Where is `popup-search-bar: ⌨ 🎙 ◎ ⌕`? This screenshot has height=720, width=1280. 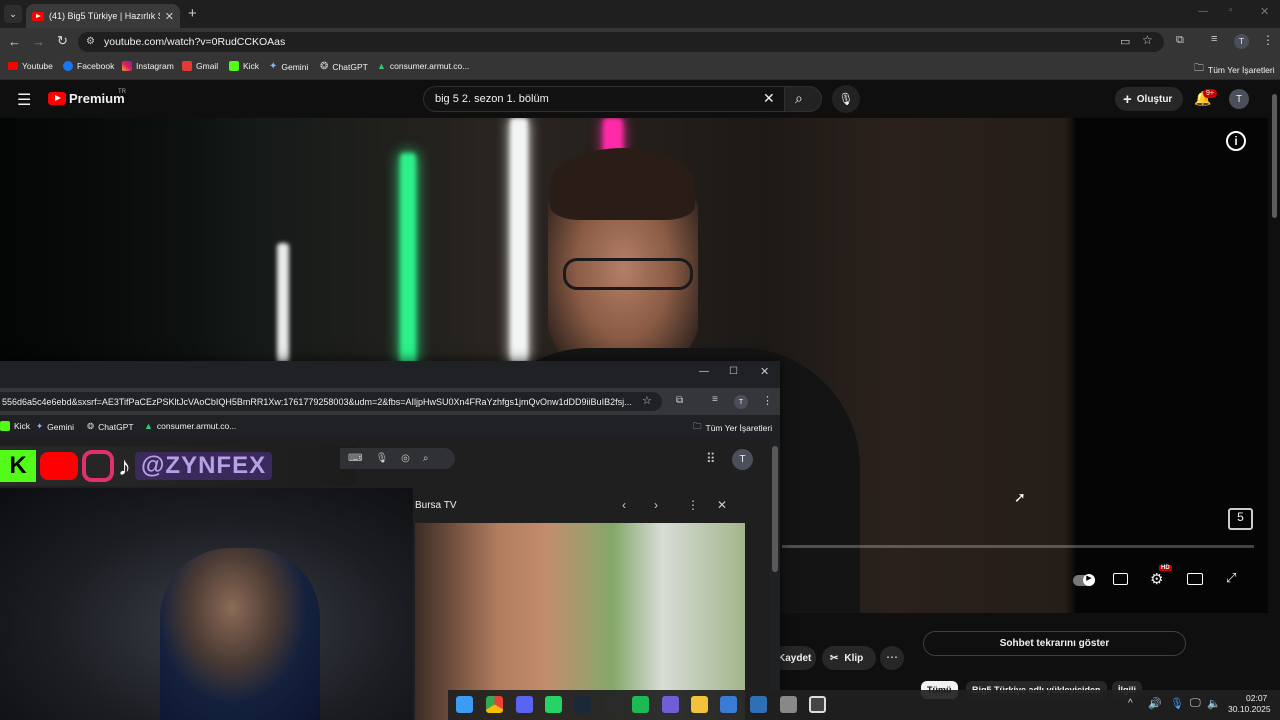 popup-search-bar: ⌨ 🎙 ◎ ⌕ is located at coordinates (397, 458).